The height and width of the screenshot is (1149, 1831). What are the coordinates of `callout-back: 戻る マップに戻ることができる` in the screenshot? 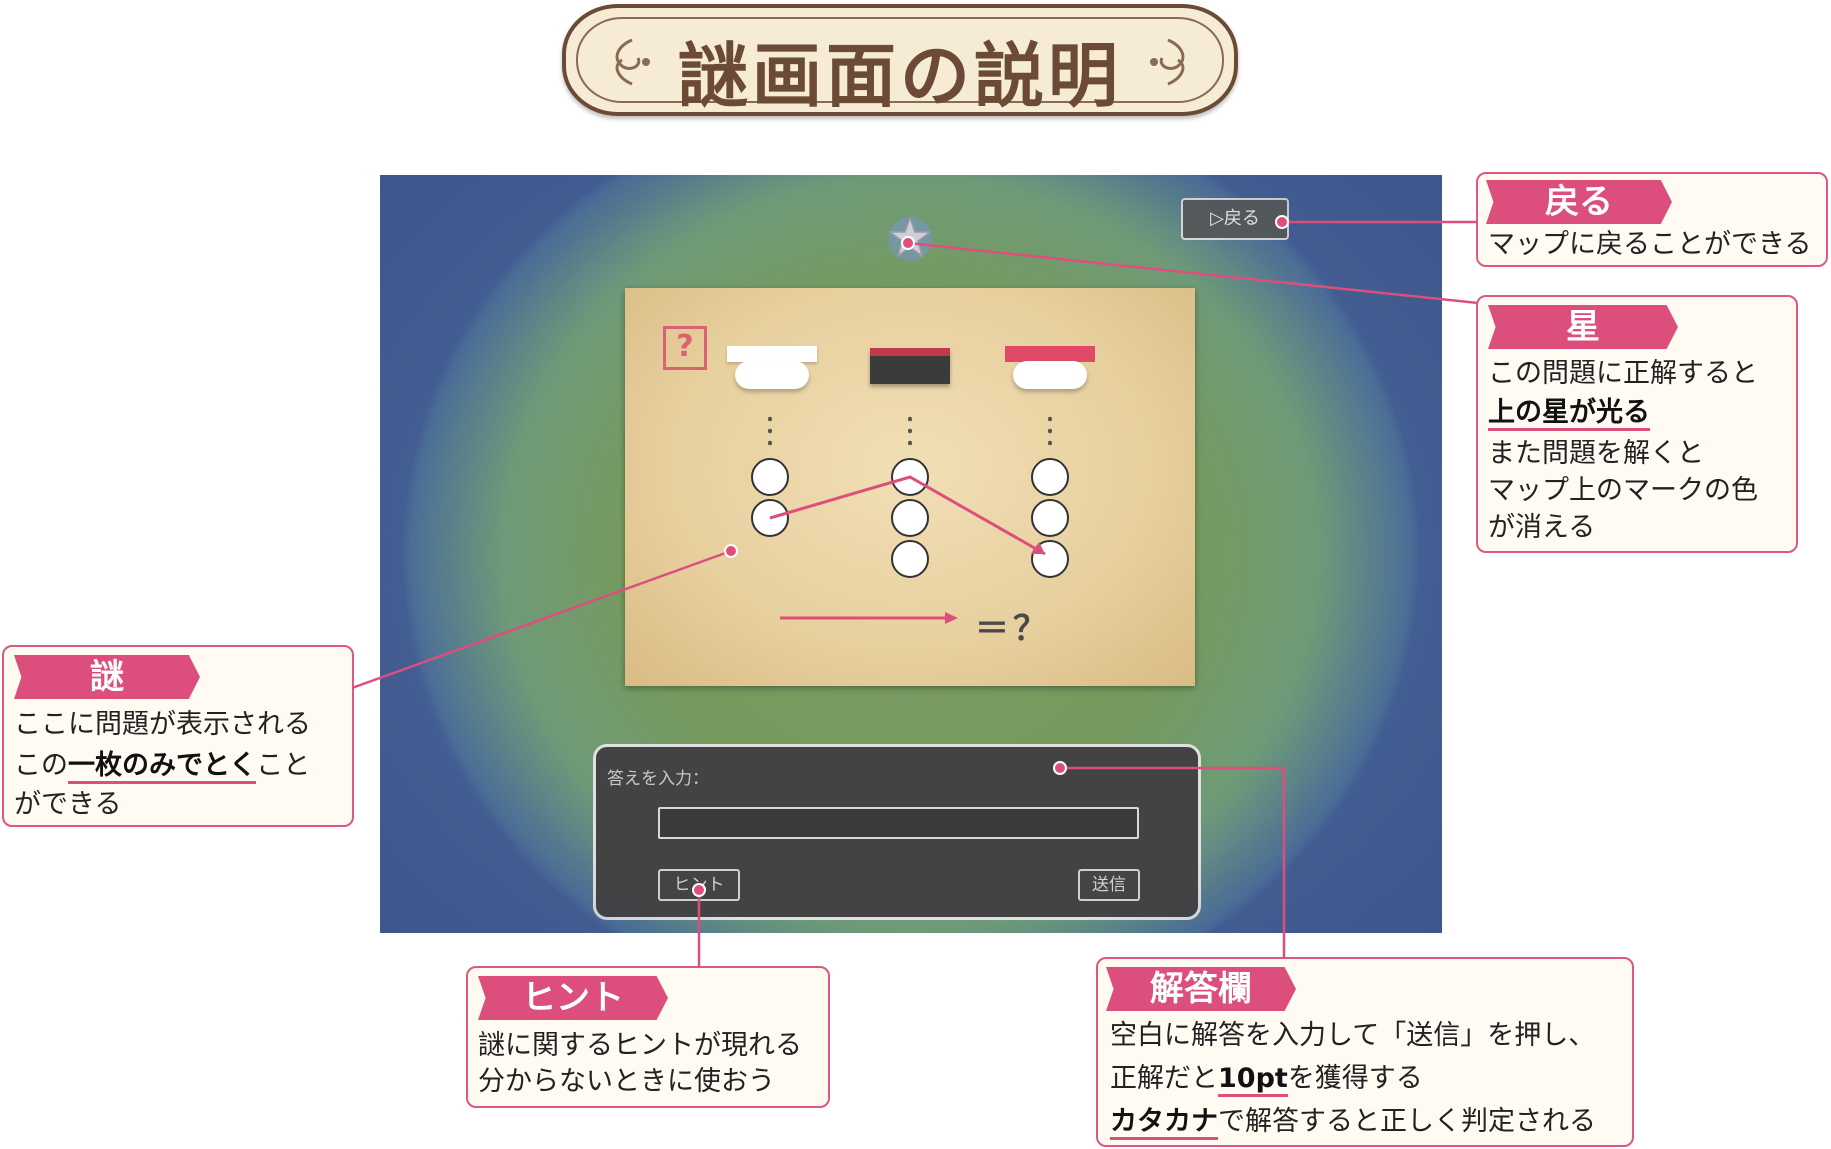 It's located at (1652, 219).